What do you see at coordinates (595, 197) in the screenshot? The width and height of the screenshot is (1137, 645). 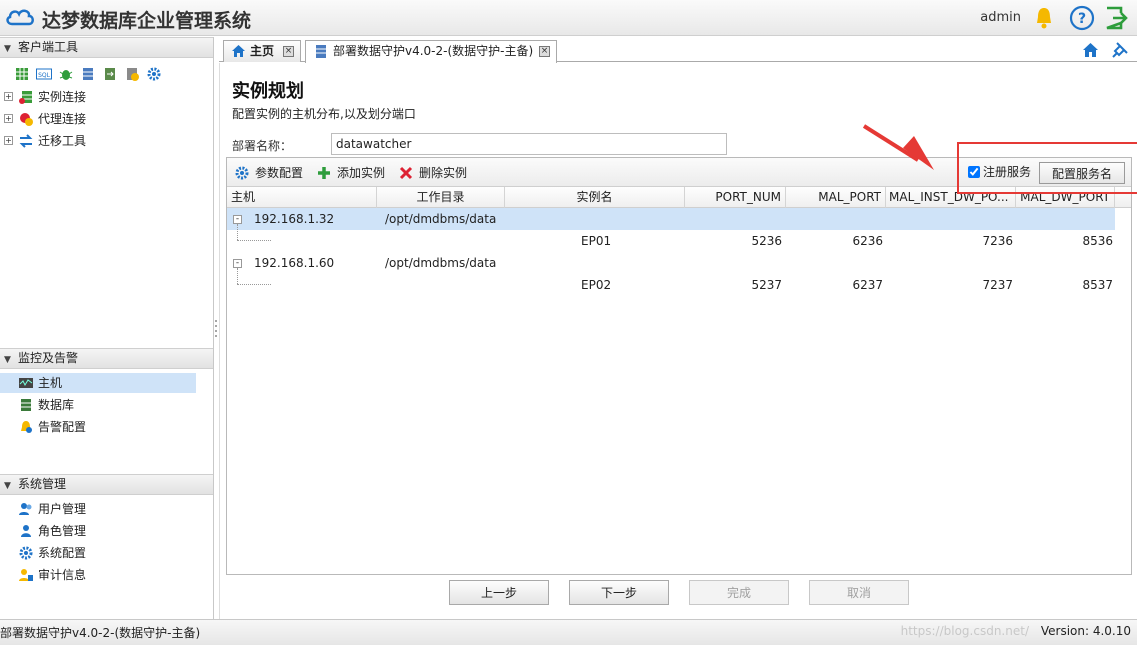 I see `column-header: 实例名` at bounding box center [595, 197].